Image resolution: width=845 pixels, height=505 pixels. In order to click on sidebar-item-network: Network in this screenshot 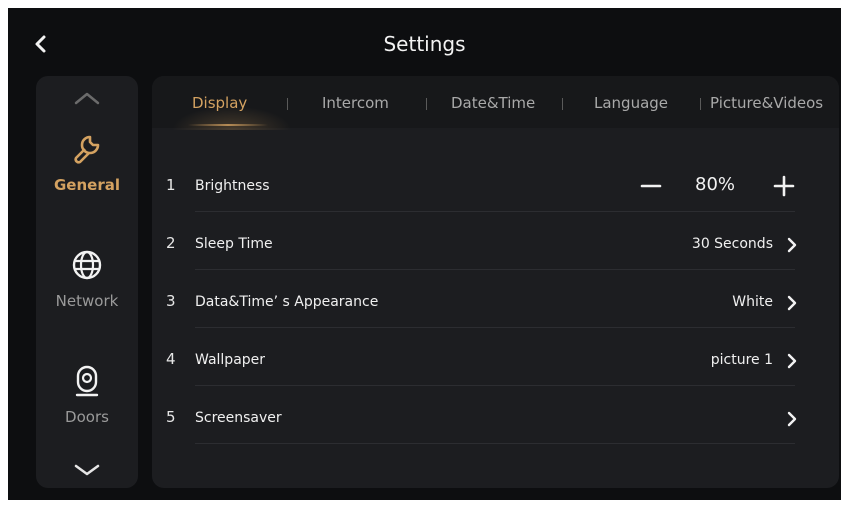, I will do `click(87, 279)`.